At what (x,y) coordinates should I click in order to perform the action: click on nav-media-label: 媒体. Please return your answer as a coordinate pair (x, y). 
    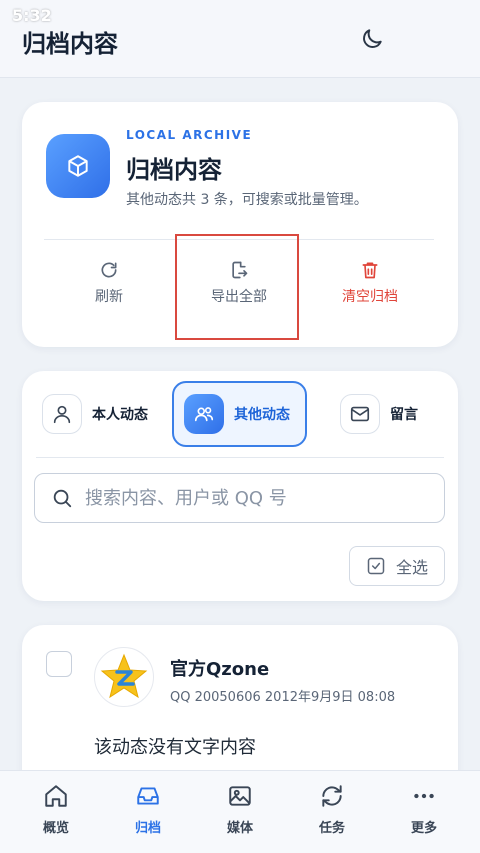
    Looking at the image, I should click on (239, 828).